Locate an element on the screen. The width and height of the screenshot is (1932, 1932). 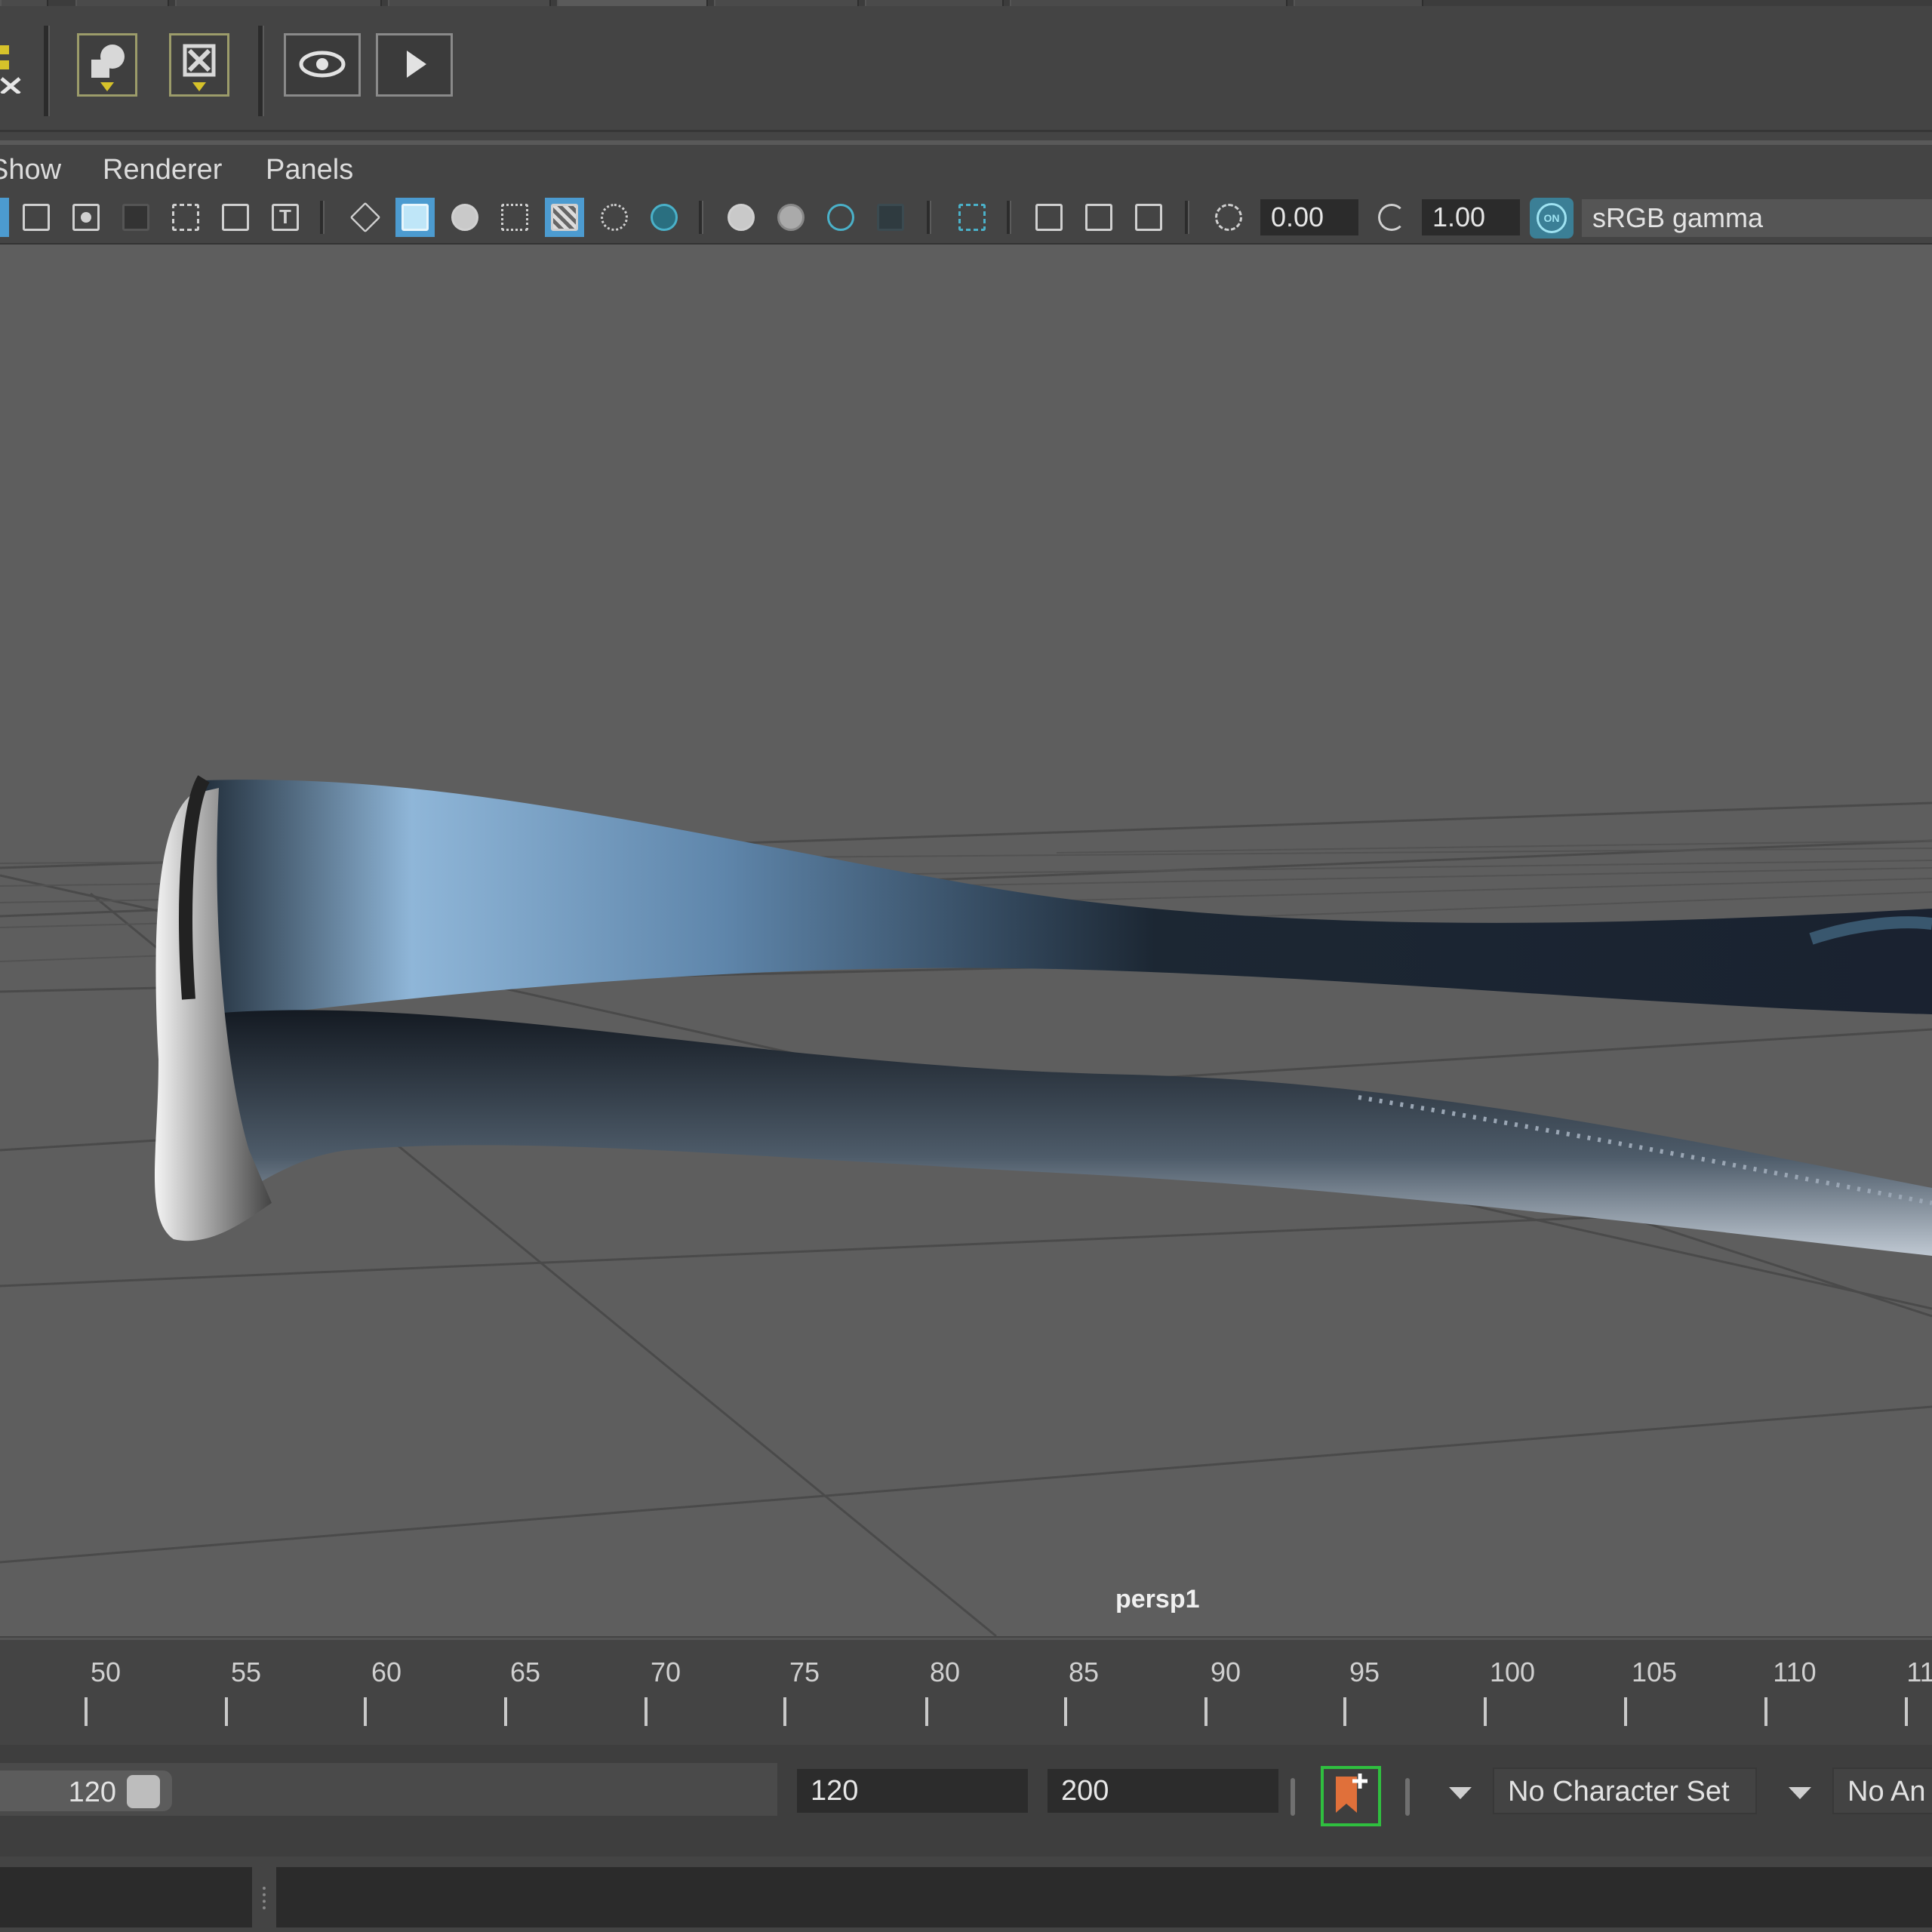
tick-label: 90 is located at coordinates (1225, 1672).